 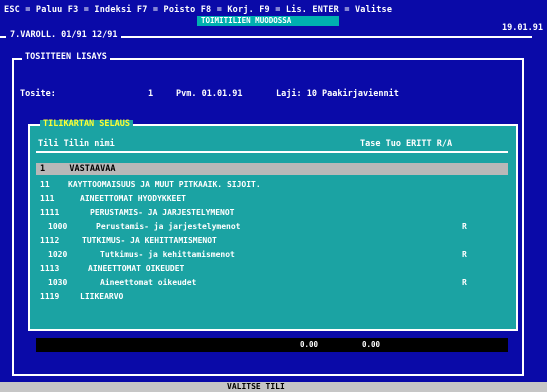 What do you see at coordinates (47, 198) in the screenshot?
I see `account-number: 111` at bounding box center [47, 198].